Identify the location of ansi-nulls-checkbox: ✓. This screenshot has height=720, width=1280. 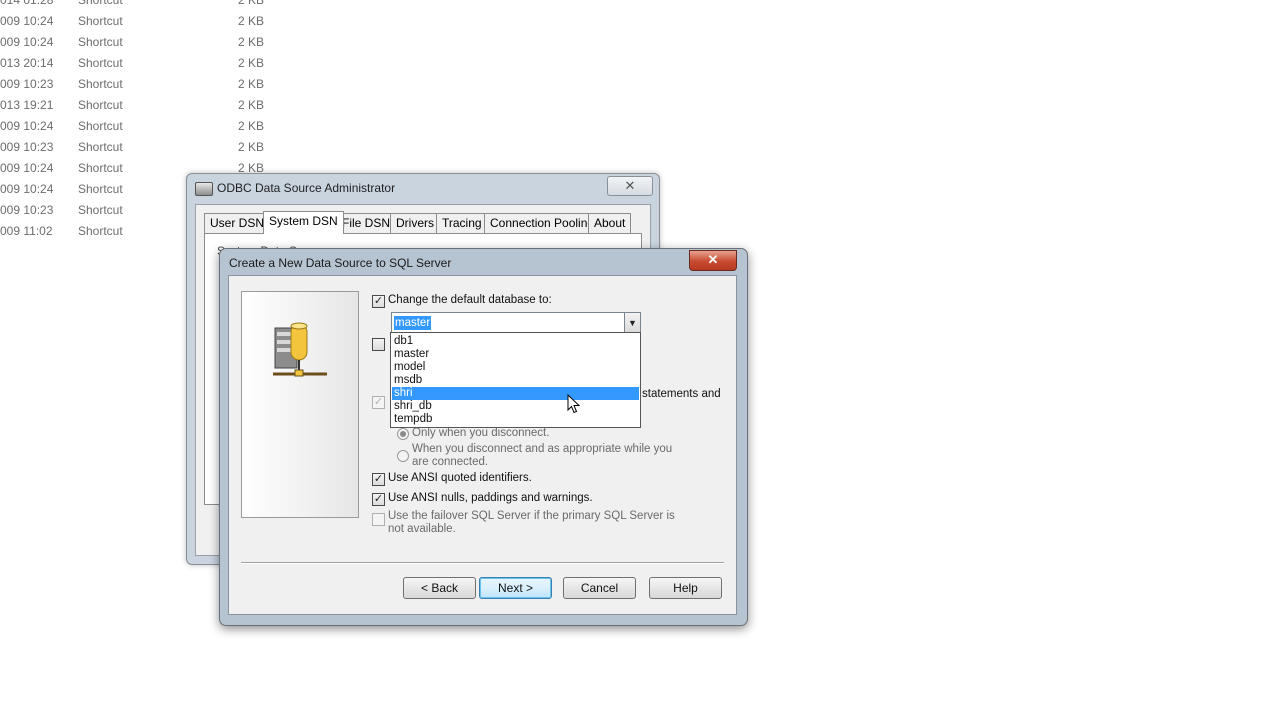
(378, 499).